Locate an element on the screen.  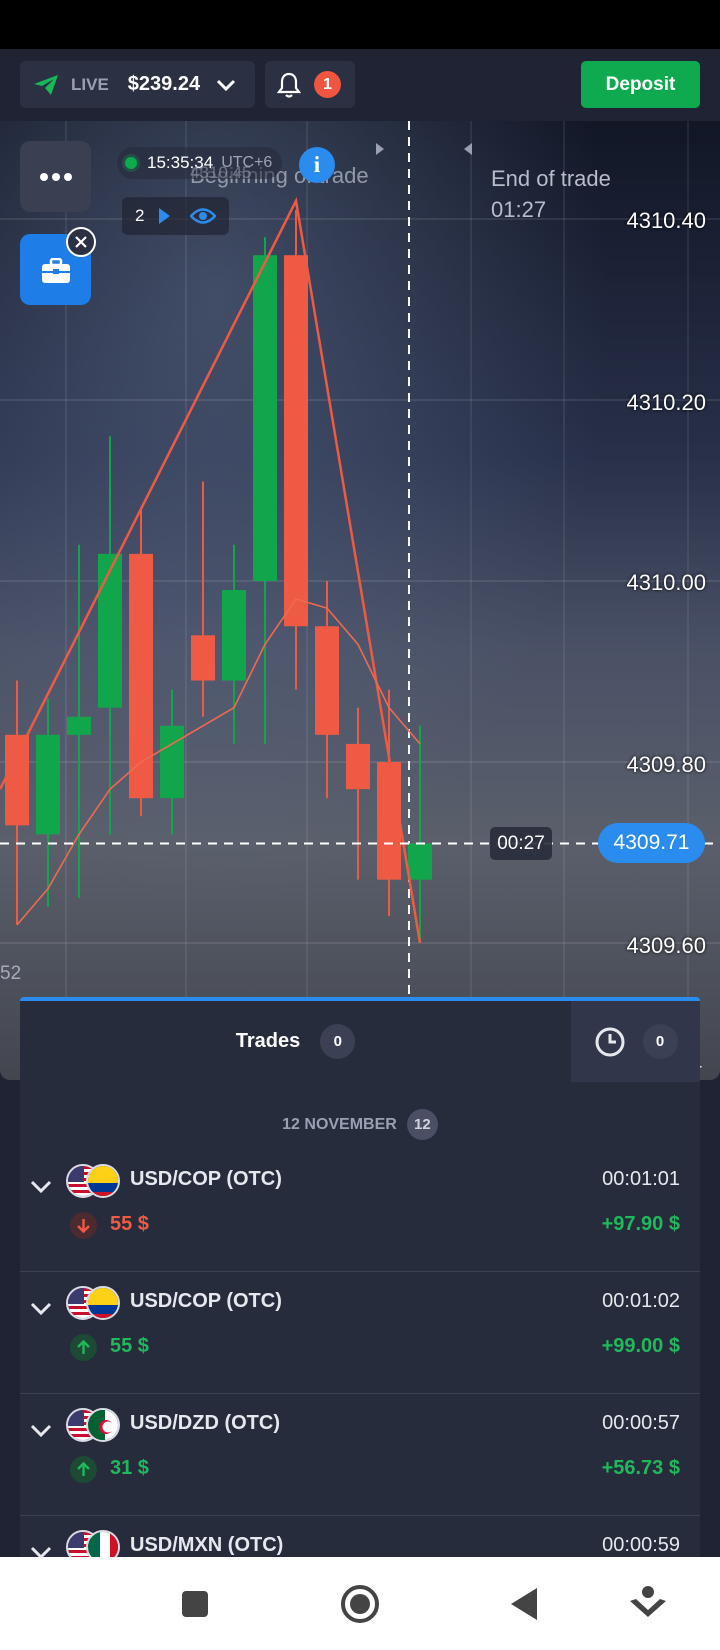
android-nav-bar is located at coordinates (360, 1603).